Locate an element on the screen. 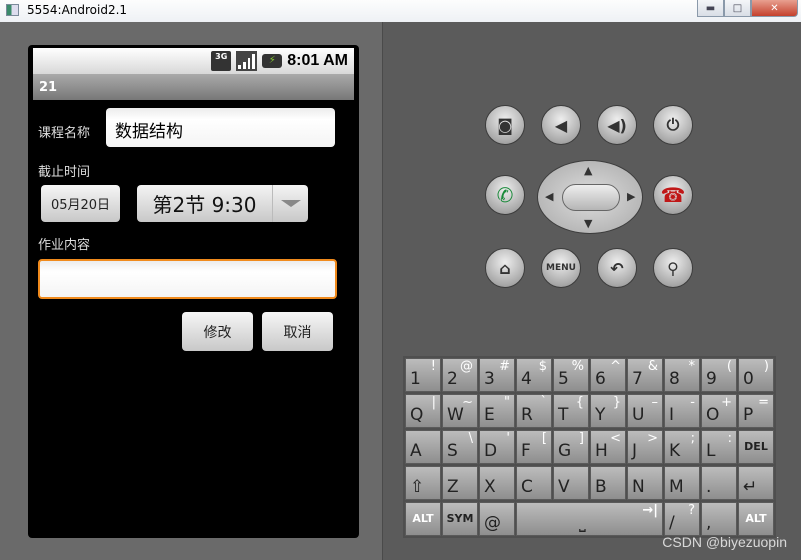 Image resolution: width=801 pixels, height=560 pixels. date-button: 05月20日 is located at coordinates (80, 203).